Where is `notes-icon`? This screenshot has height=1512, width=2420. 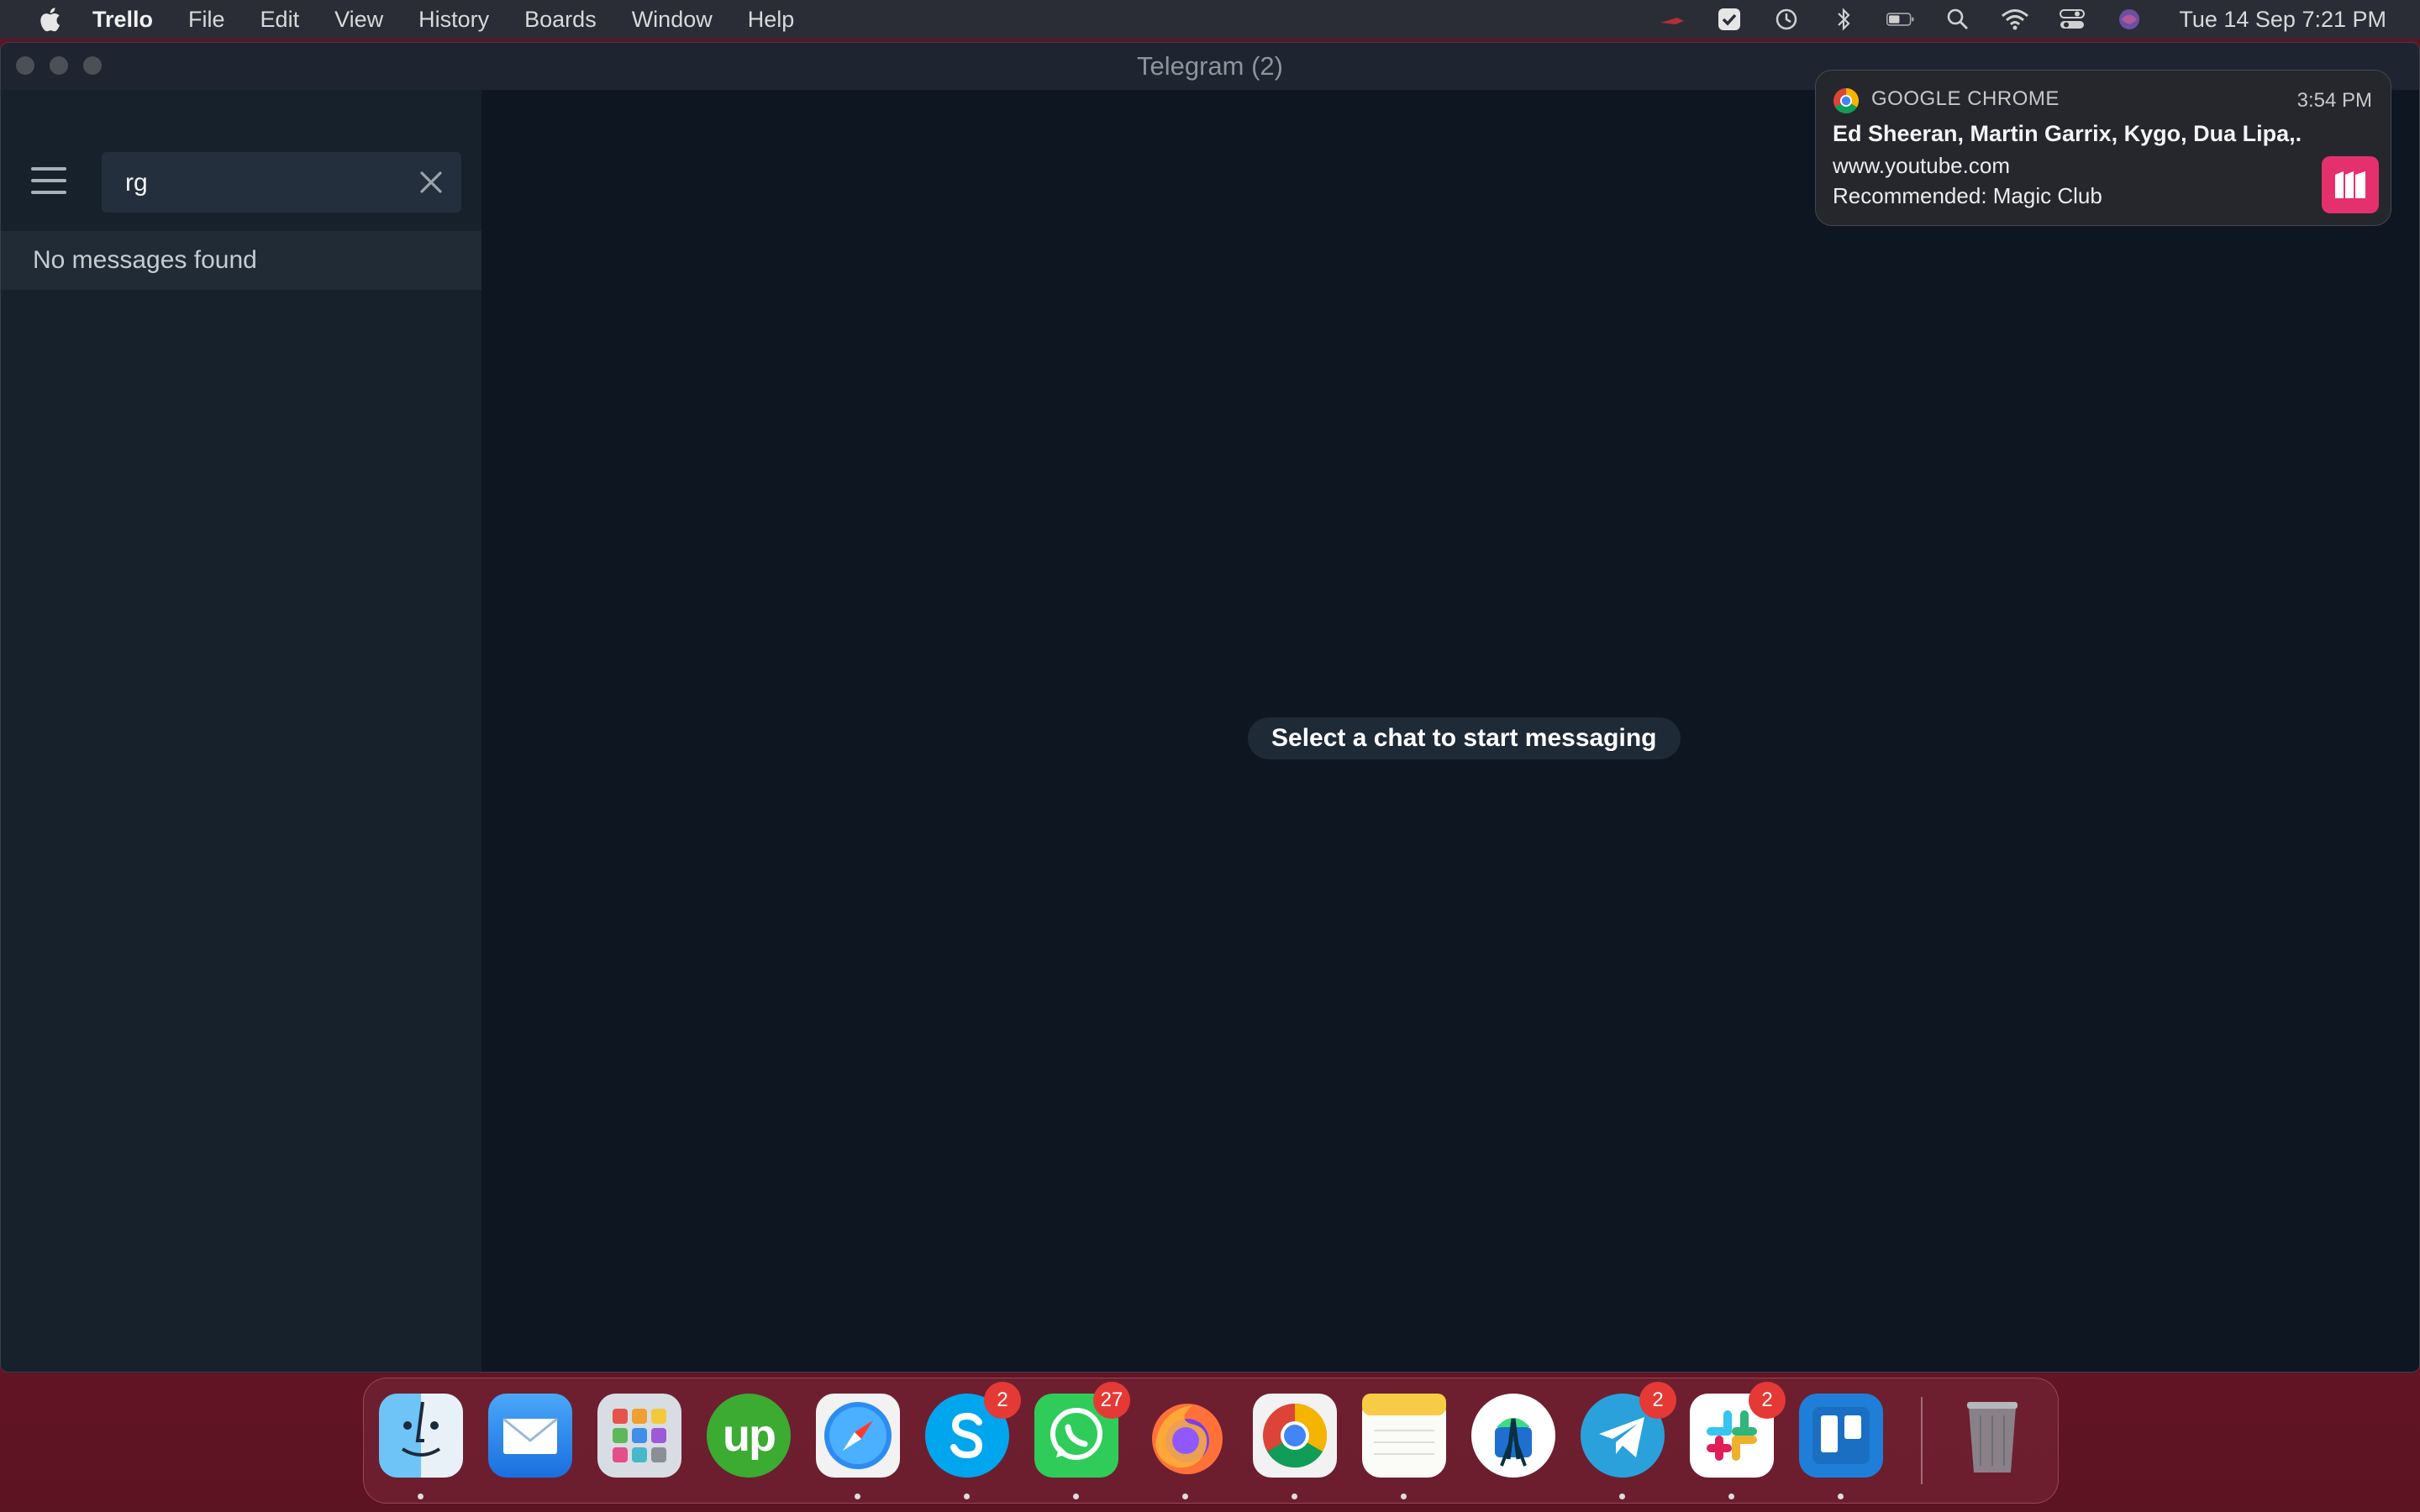 notes-icon is located at coordinates (1404, 1436).